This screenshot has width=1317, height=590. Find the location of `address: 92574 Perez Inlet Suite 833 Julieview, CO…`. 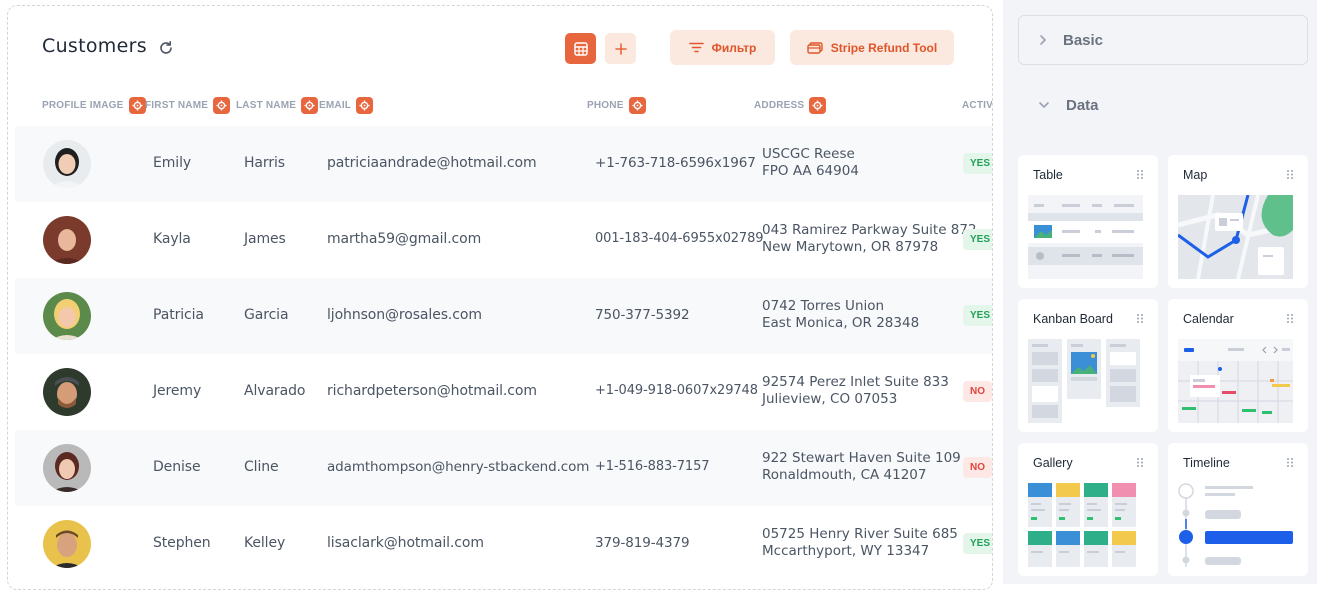

address: 92574 Perez Inlet Suite 833 Julieview, CO… is located at coordinates (855, 391).